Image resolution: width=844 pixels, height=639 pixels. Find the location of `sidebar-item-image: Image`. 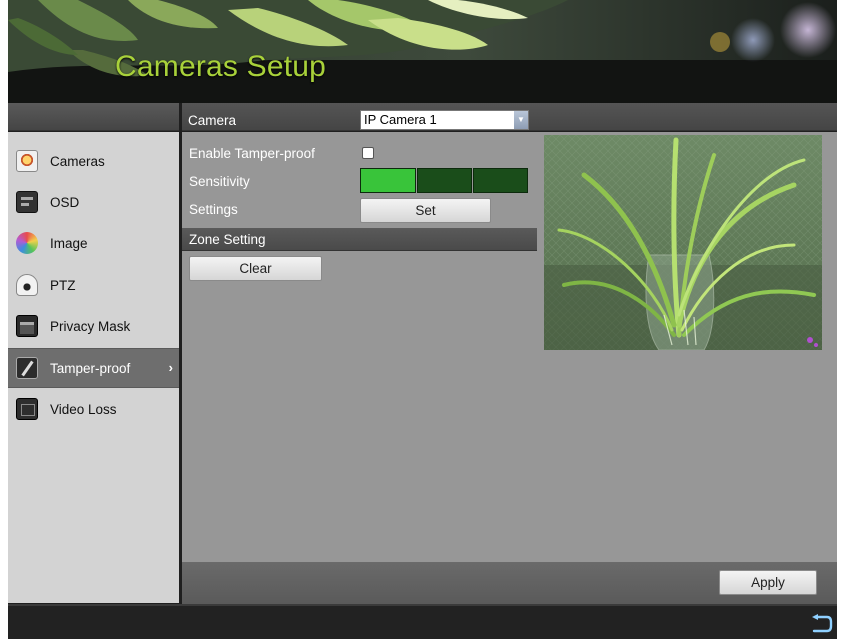

sidebar-item-image: Image is located at coordinates (93, 243).